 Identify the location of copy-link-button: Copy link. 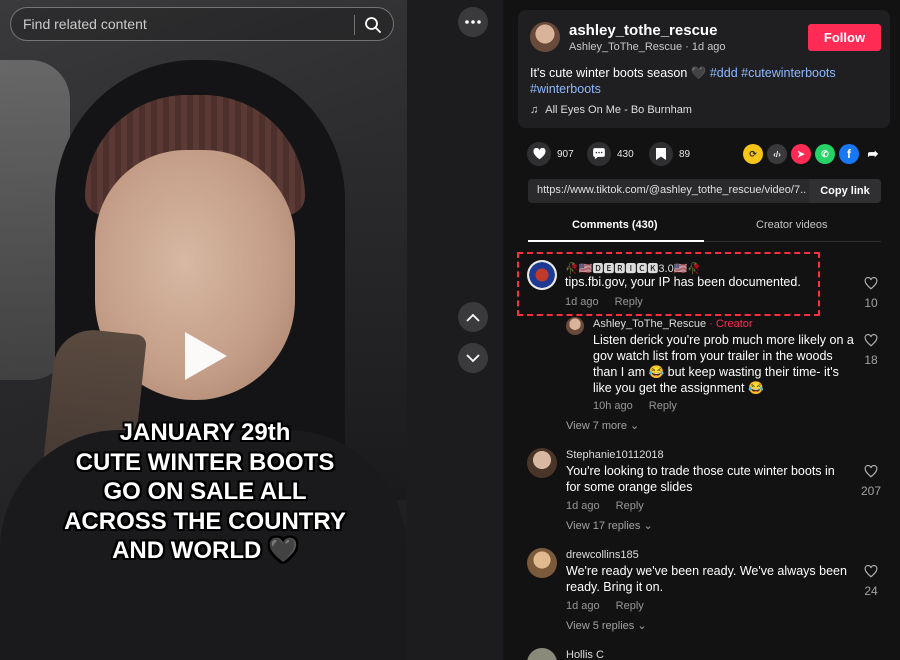
(845, 191).